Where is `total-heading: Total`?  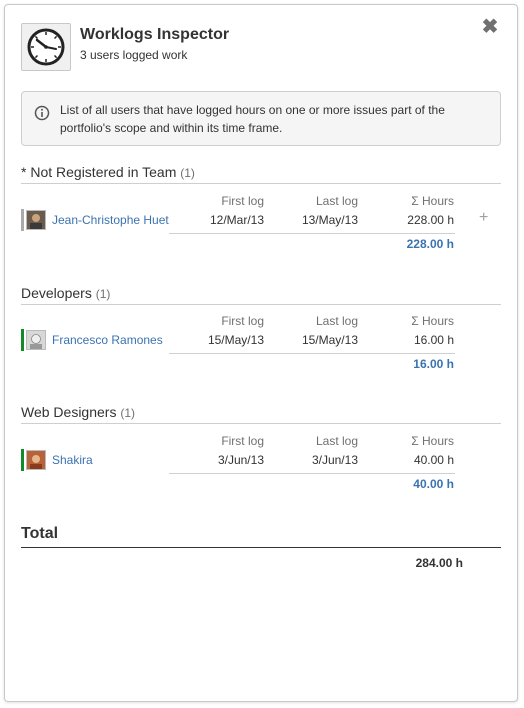 total-heading: Total is located at coordinates (261, 536).